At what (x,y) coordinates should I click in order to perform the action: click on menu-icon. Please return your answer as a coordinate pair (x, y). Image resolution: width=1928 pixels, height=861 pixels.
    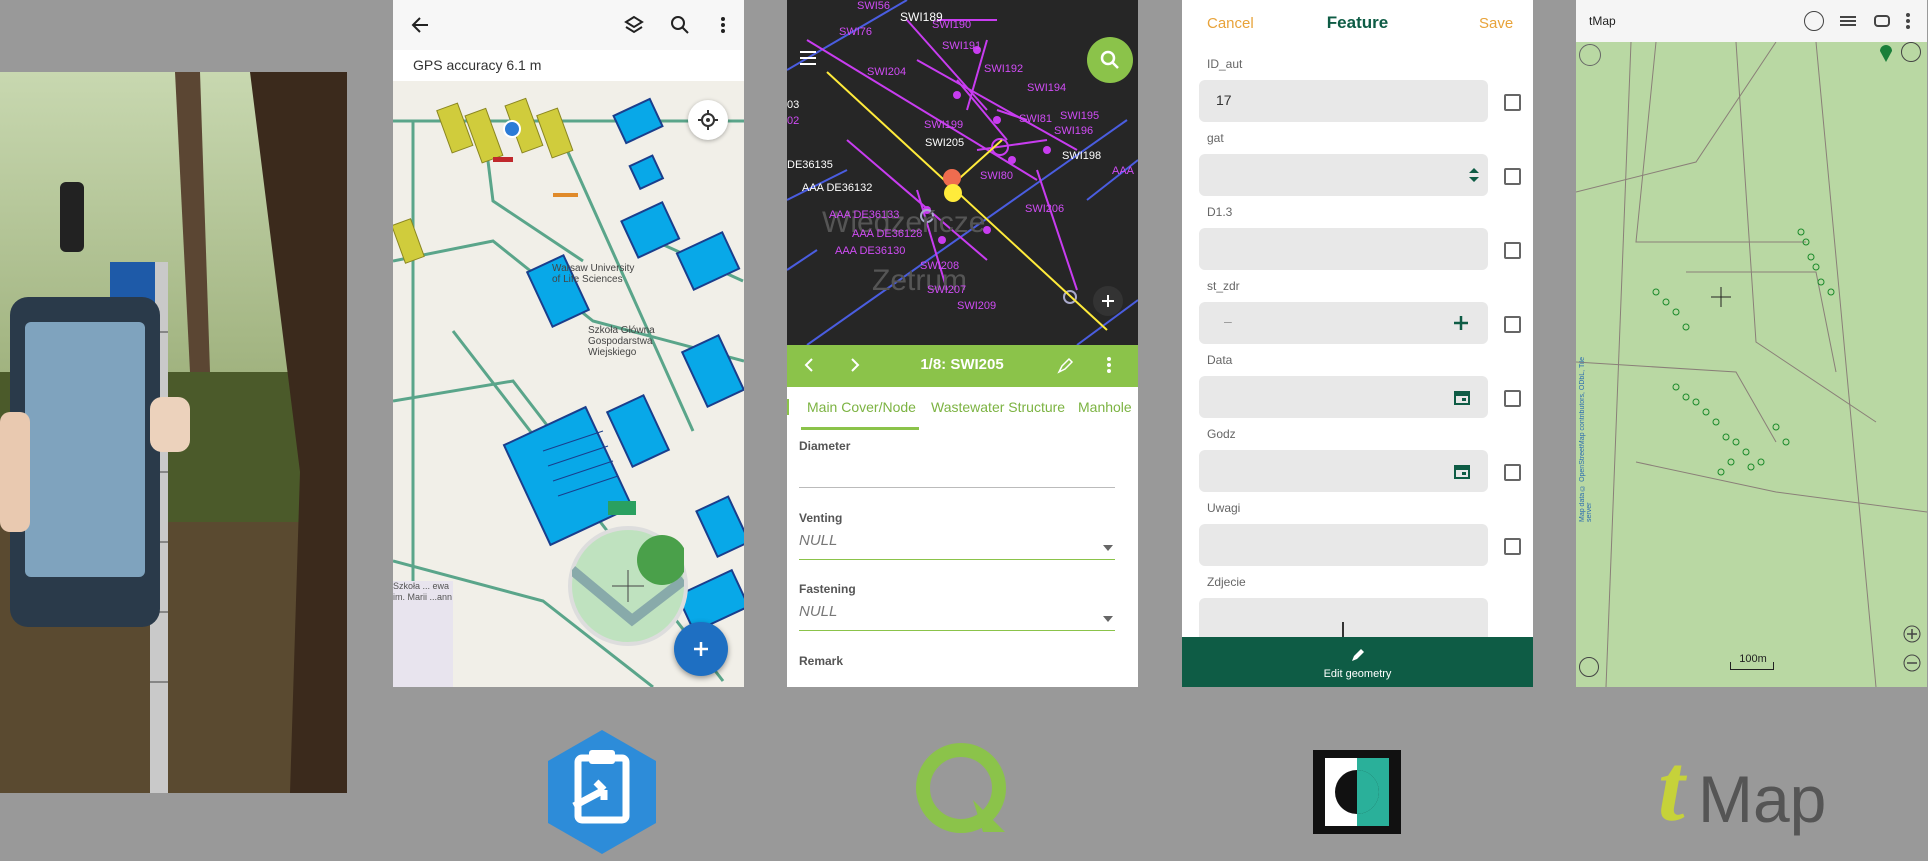
    Looking at the image, I should click on (808, 60).